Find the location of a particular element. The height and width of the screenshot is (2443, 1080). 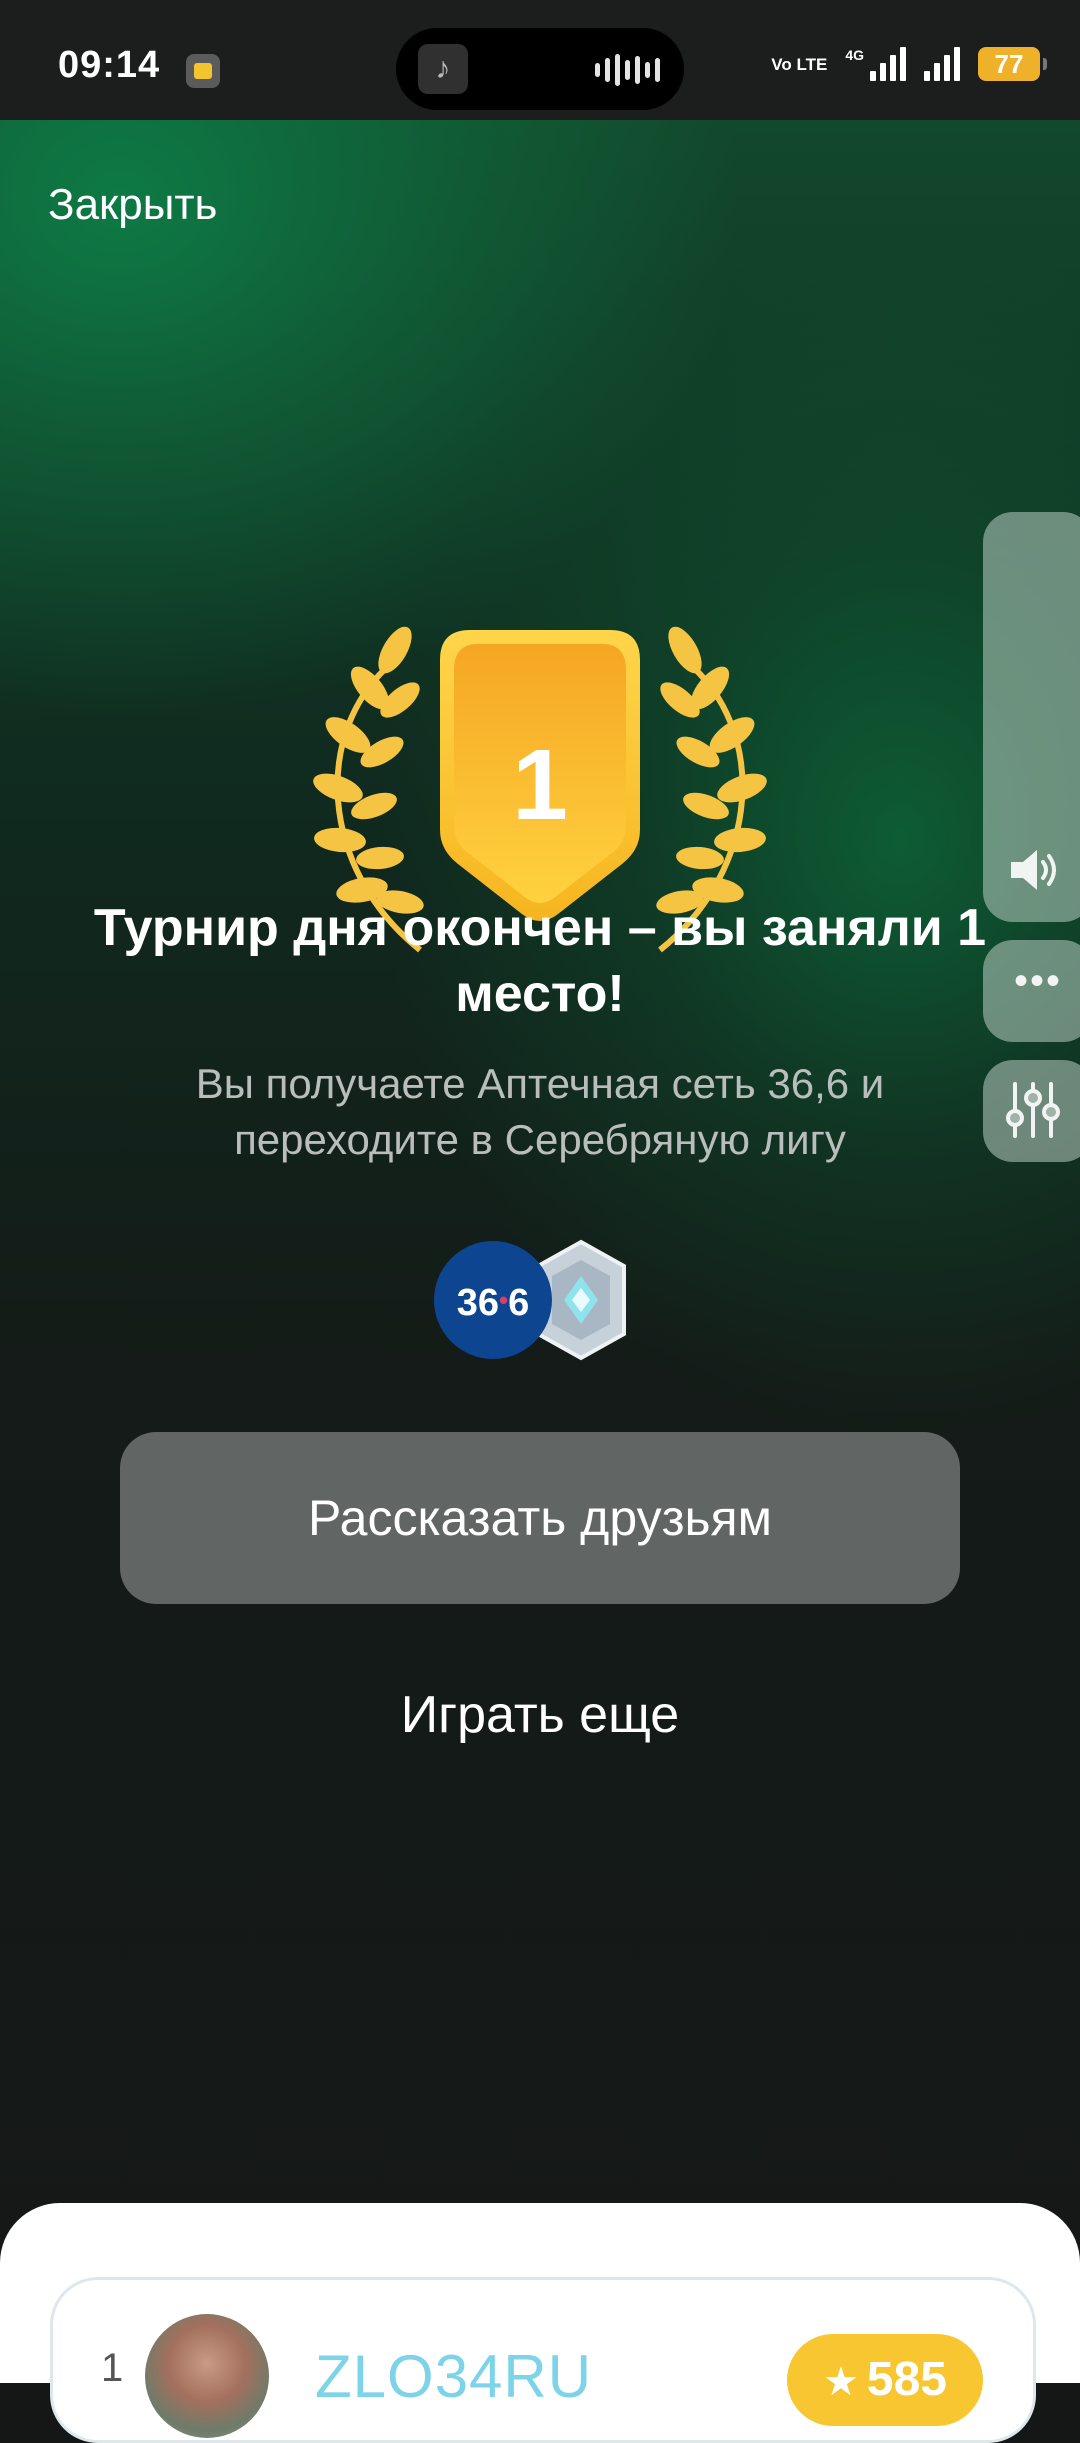

result-headline: Турнир дня окончен – вы заняли 1 место! is located at coordinates (540, 961).